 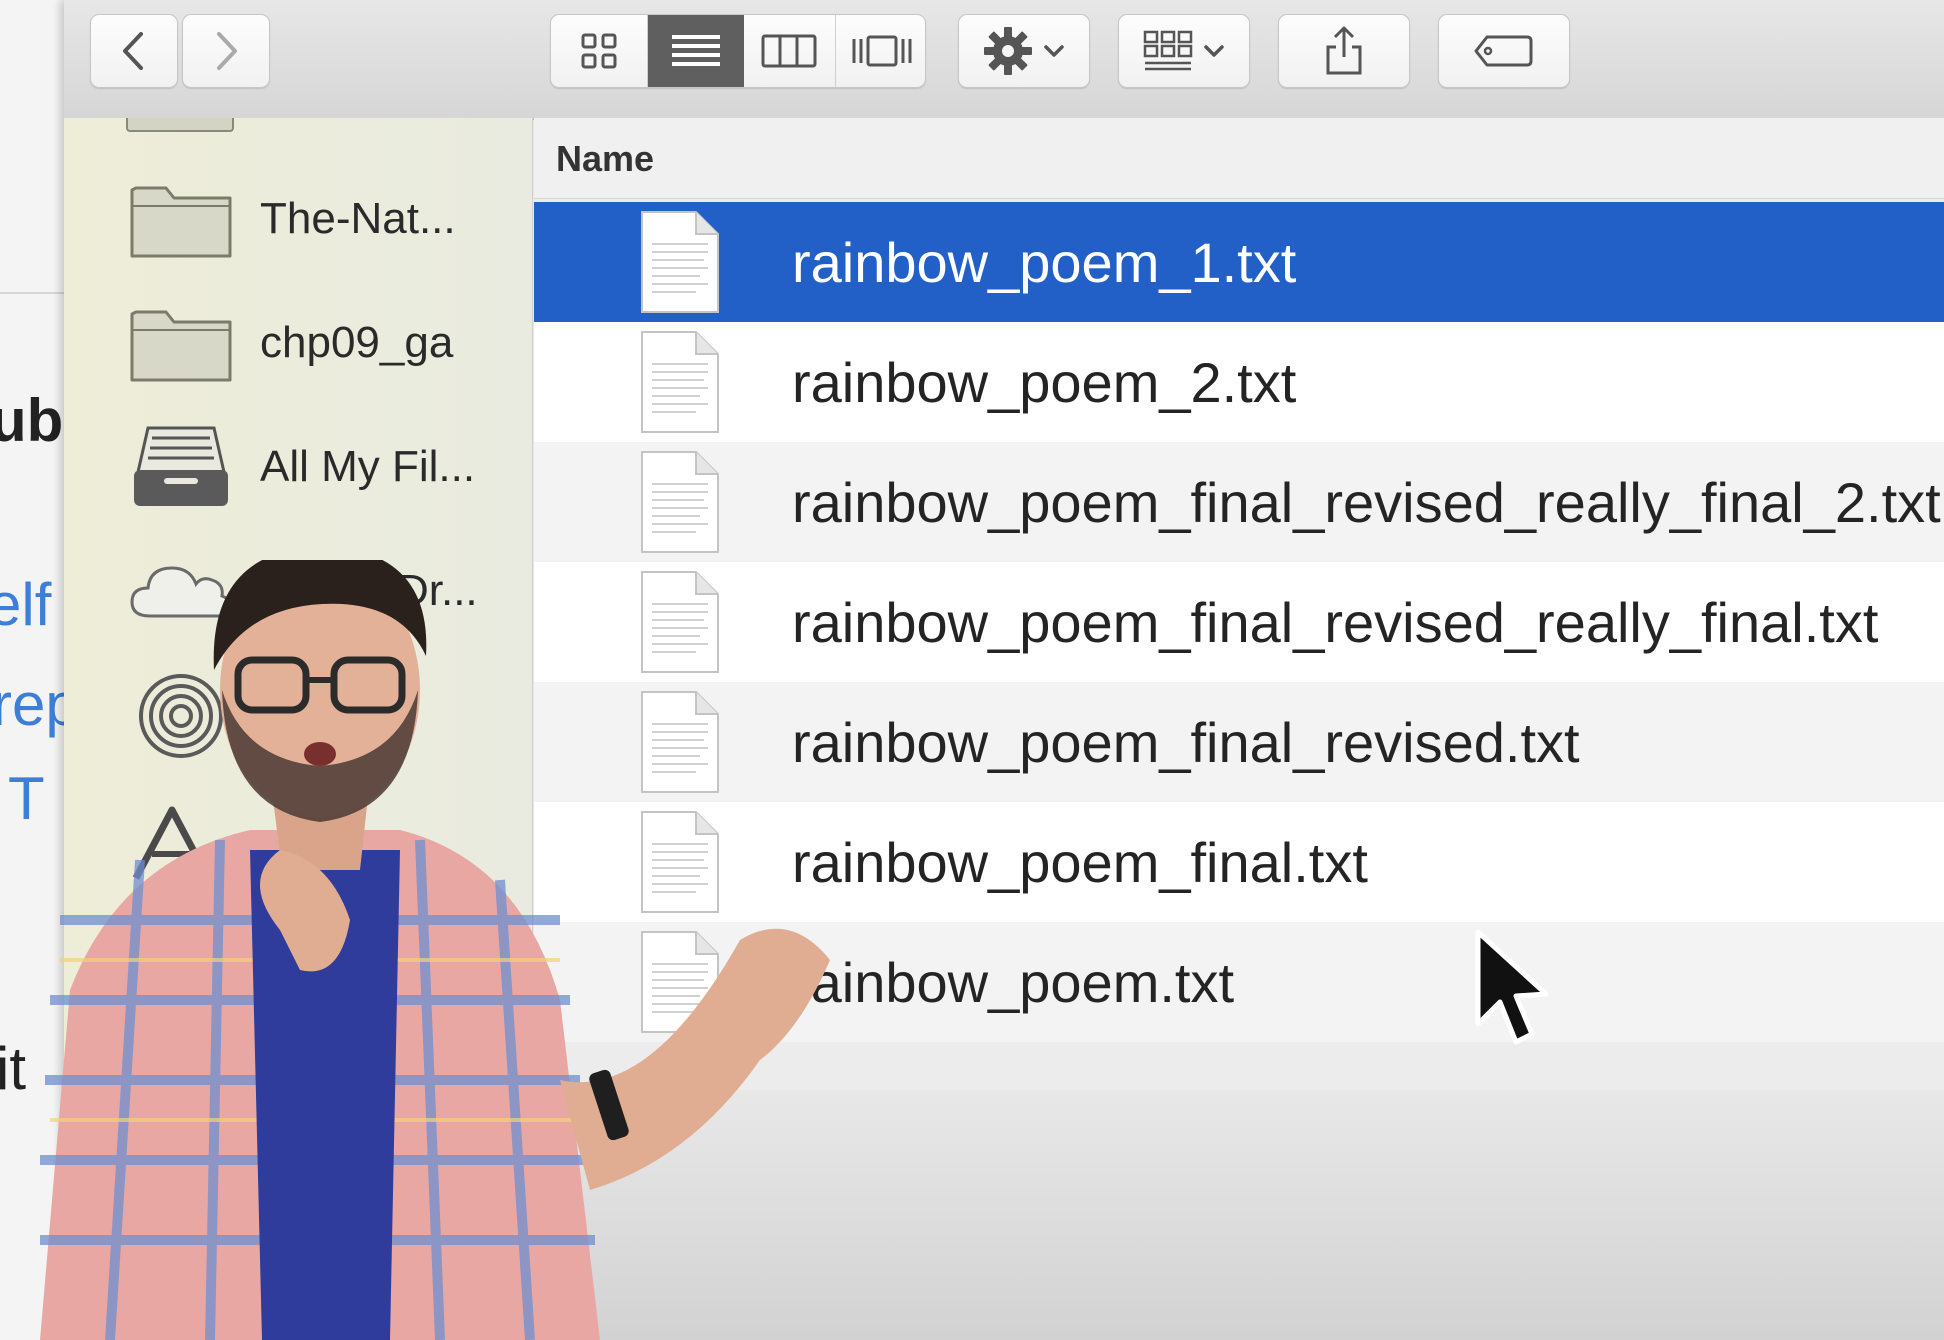 What do you see at coordinates (1044, 262) in the screenshot?
I see `file-name: rainbow_poem_1.txt` at bounding box center [1044, 262].